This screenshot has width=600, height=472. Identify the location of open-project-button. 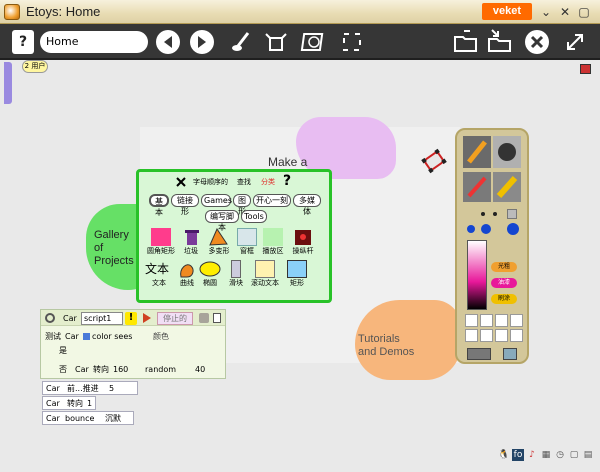
(466, 42).